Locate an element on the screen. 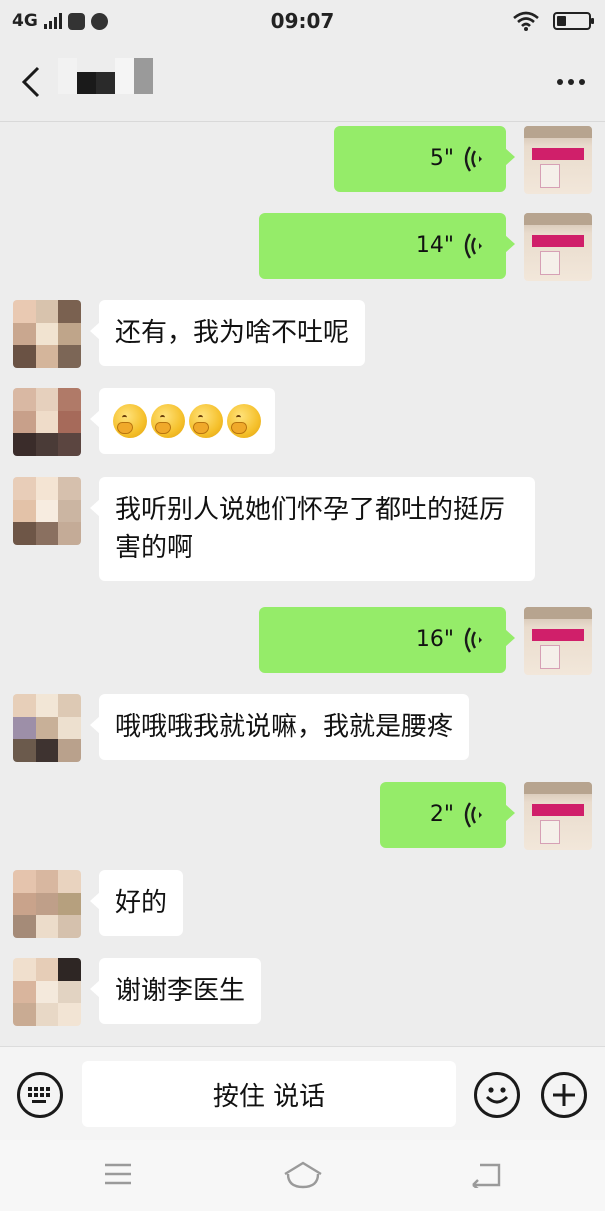  voice-message-bubble: 2" is located at coordinates (447, 815).